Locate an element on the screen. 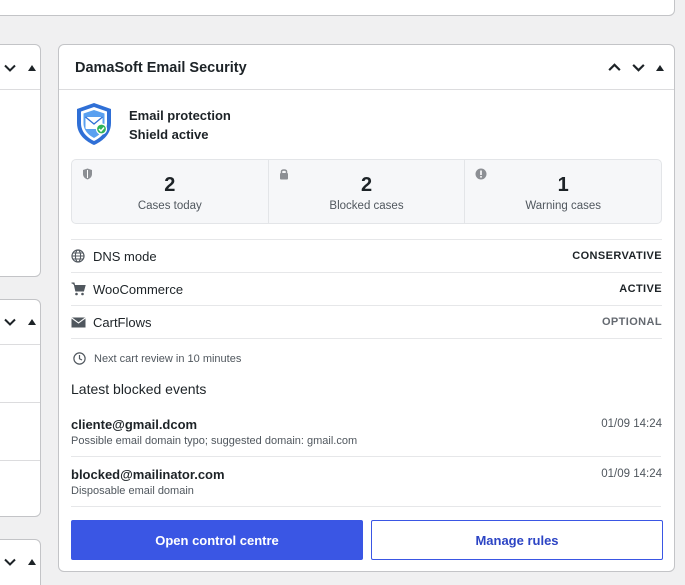  move-down-icon is located at coordinates (638, 67).